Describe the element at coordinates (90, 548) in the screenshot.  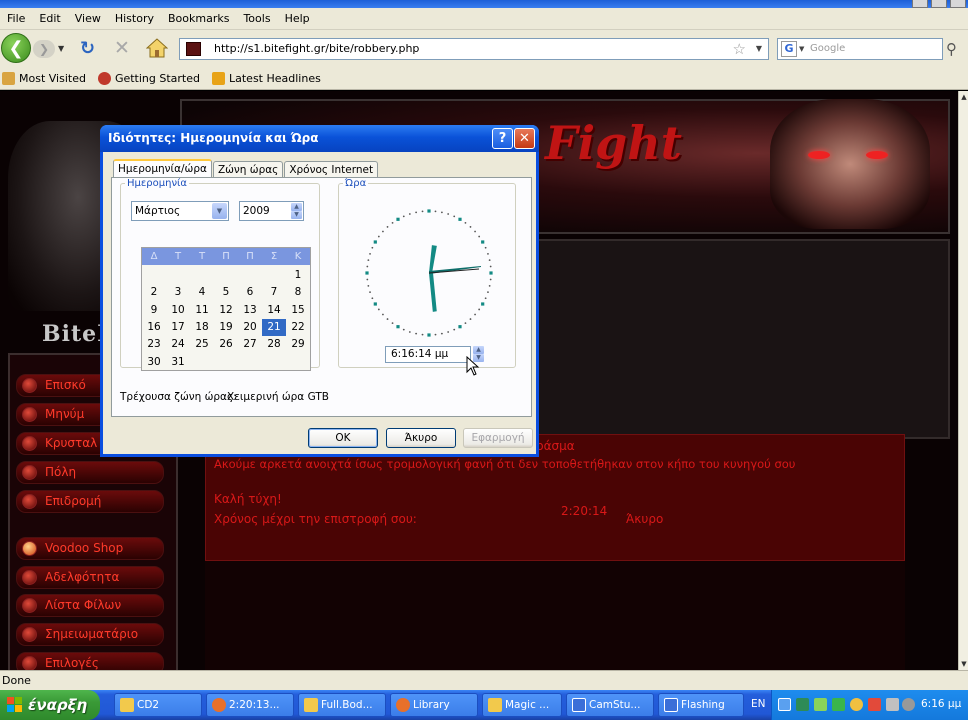
I see `nav-voodoo-shop: Voodoo Shop` at that location.